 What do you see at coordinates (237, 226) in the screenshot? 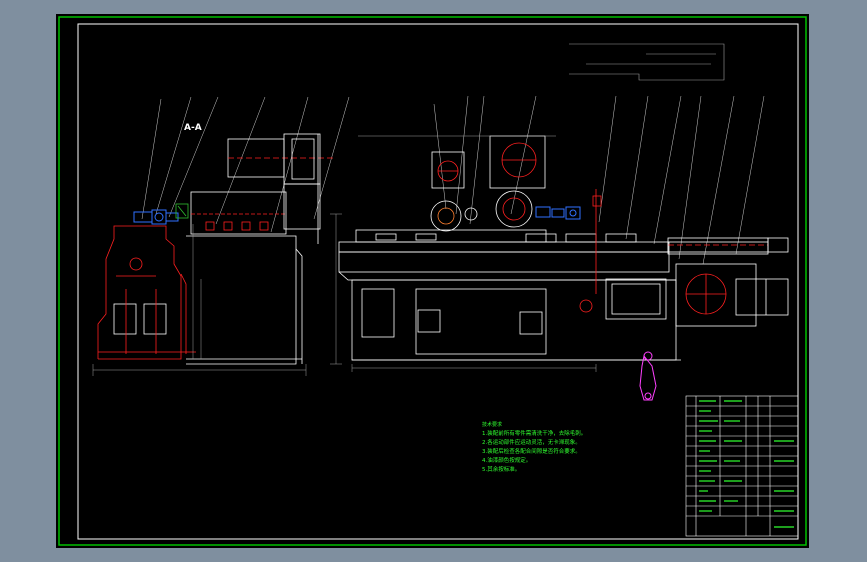
I see `housing-bolts` at bounding box center [237, 226].